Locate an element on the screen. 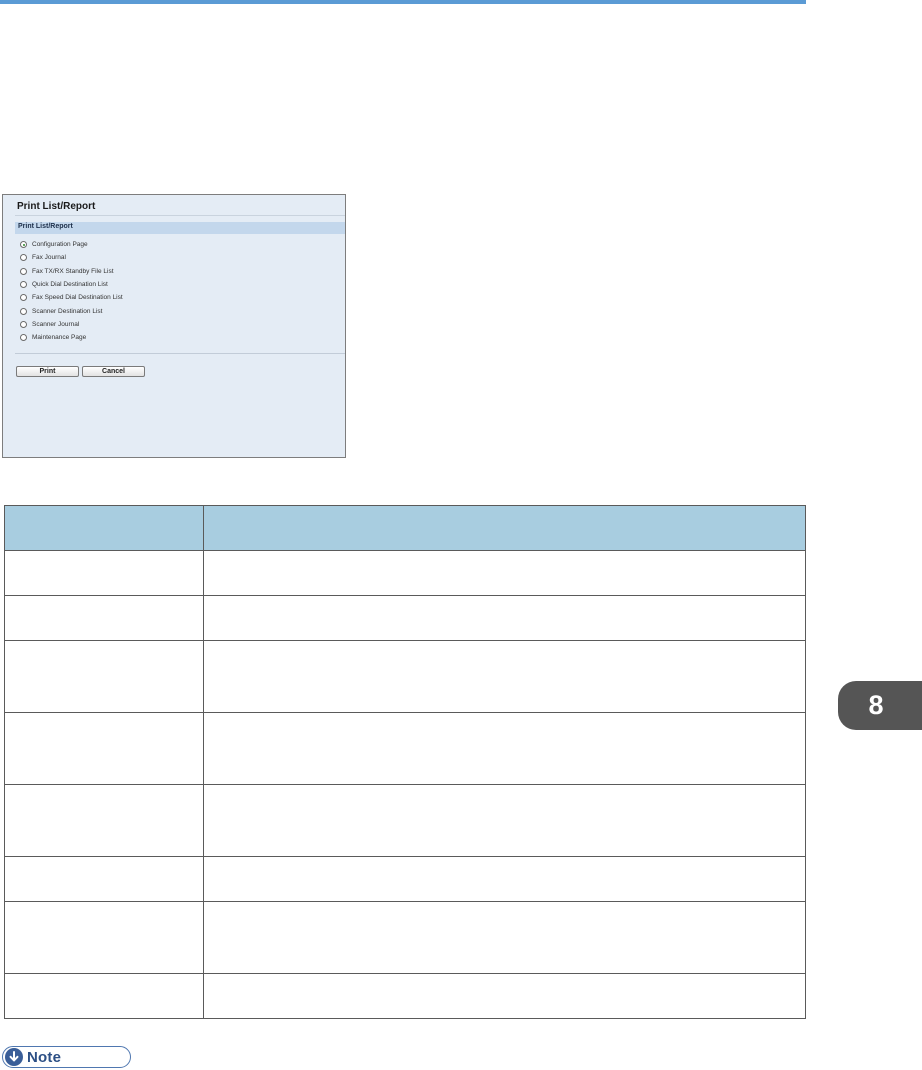 Image resolution: width=922 pixels, height=1070 pixels. chapter-number: 8 is located at coordinates (876, 705).